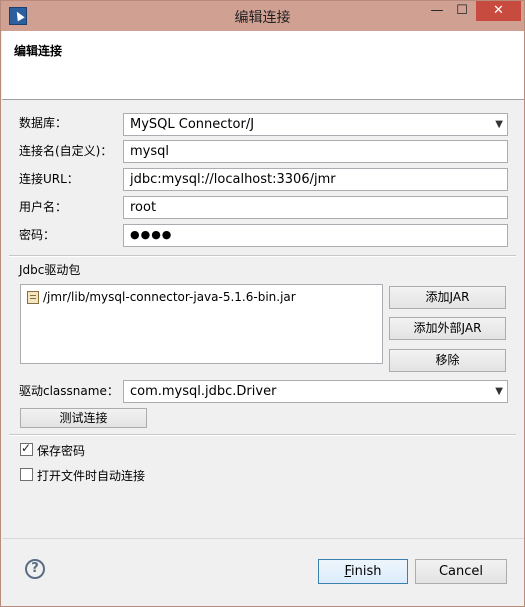 The width and height of the screenshot is (525, 607). I want to click on add-jar-button: 添加JAR, so click(447, 297).